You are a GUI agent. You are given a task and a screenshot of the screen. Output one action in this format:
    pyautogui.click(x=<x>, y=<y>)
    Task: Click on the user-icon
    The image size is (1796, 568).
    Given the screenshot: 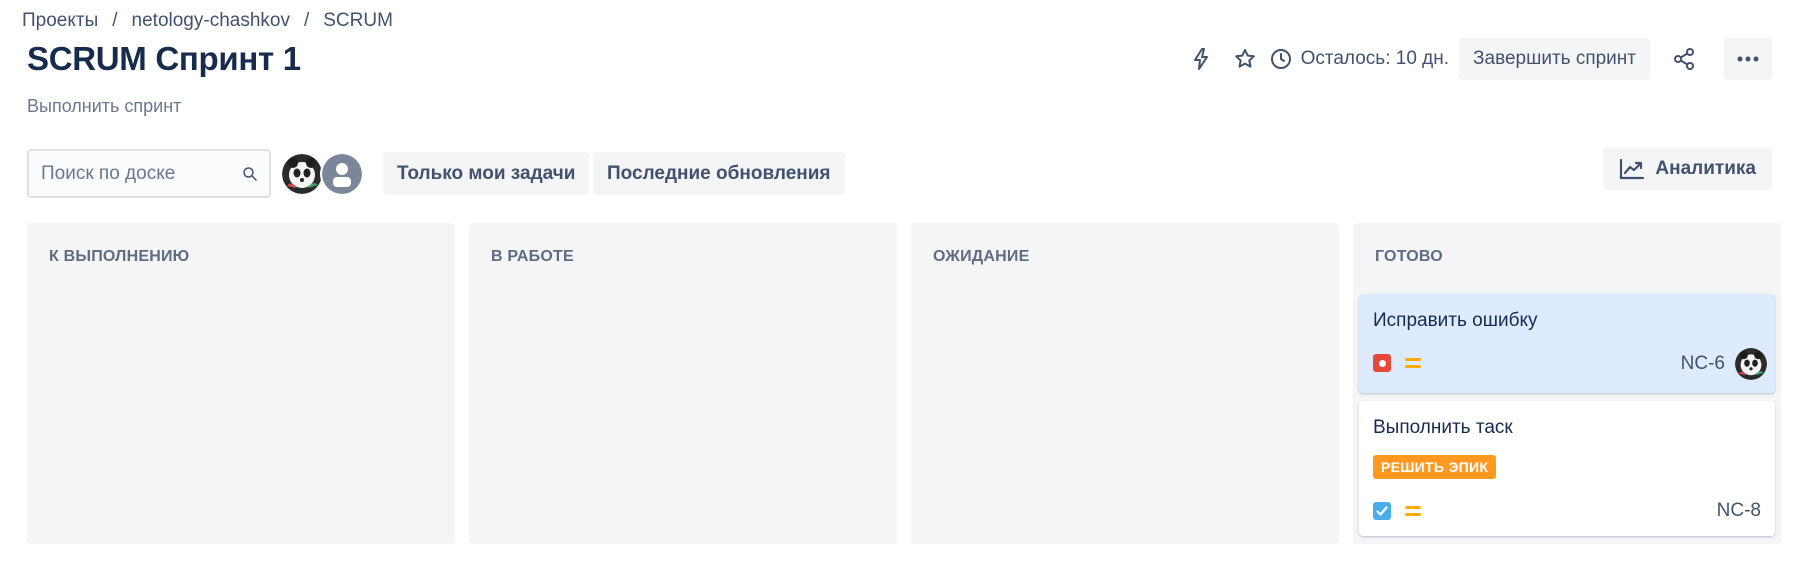 What is the action you would take?
    pyautogui.click(x=342, y=174)
    